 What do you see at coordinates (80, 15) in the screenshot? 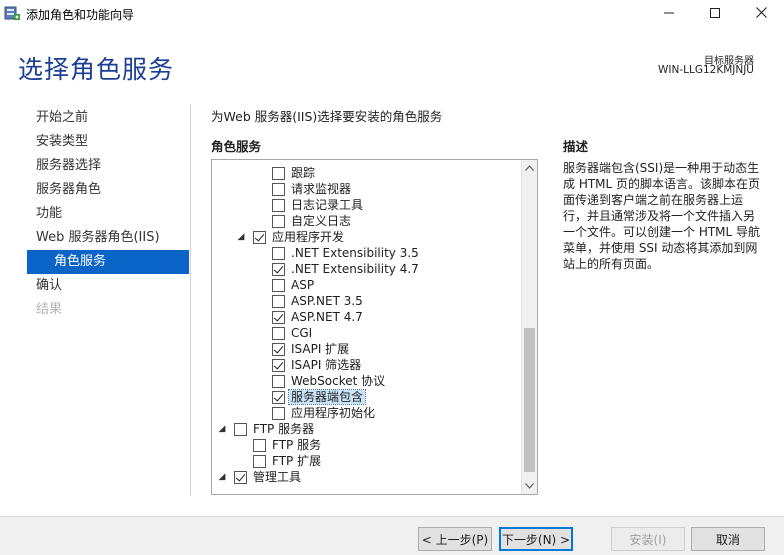
I see `window-title: 添加角色和功能向导` at bounding box center [80, 15].